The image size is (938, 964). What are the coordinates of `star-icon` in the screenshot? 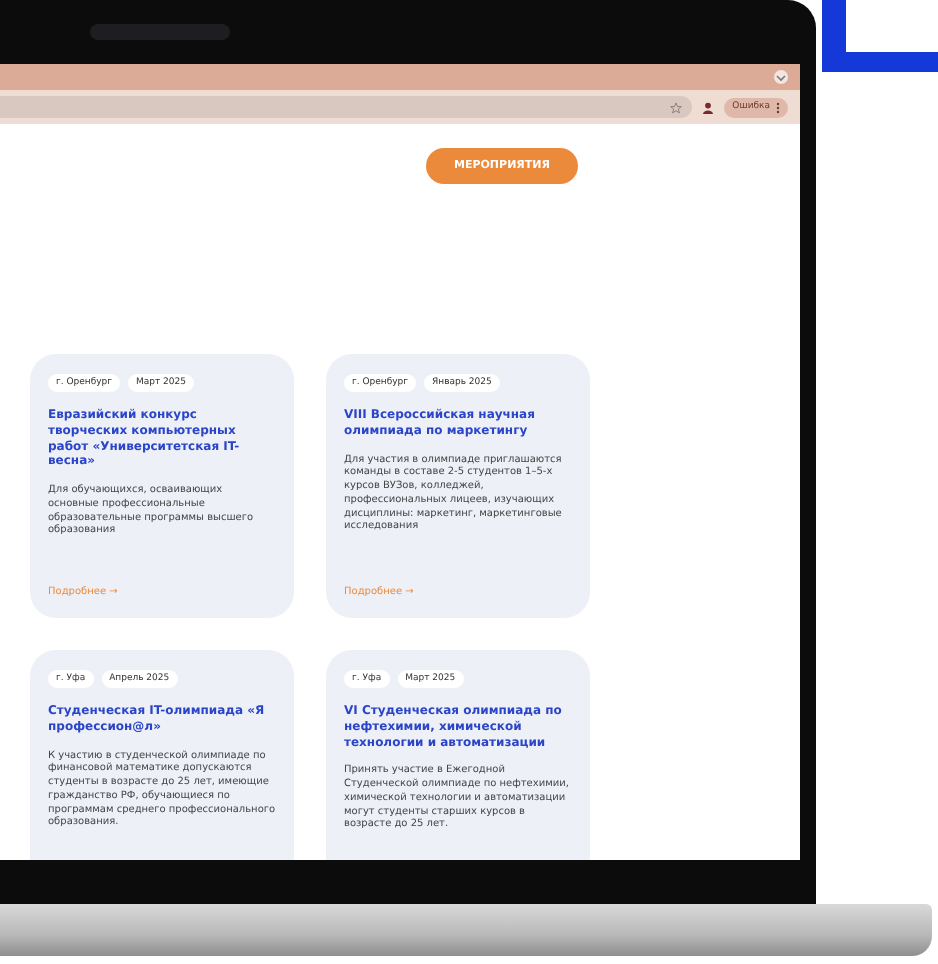 It's located at (676, 107).